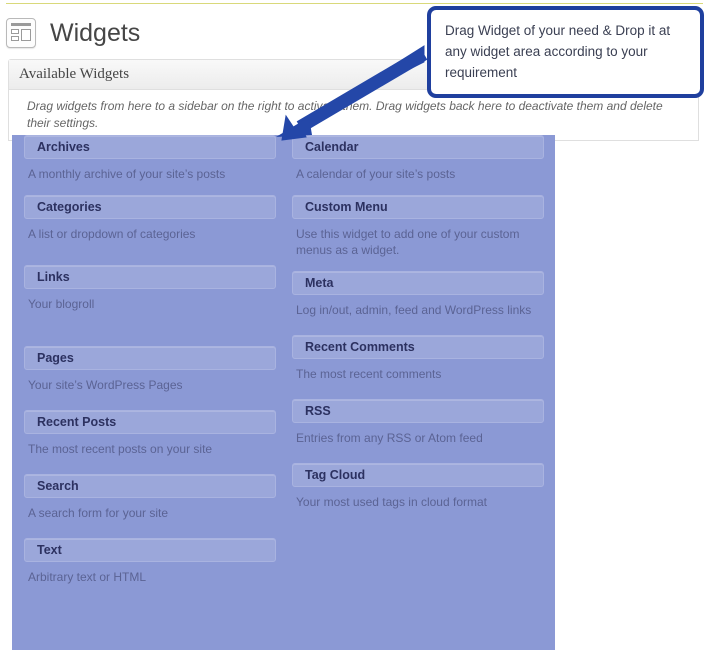  I want to click on widget-description: Entries from any RSS or Atom feed, so click(389, 438).